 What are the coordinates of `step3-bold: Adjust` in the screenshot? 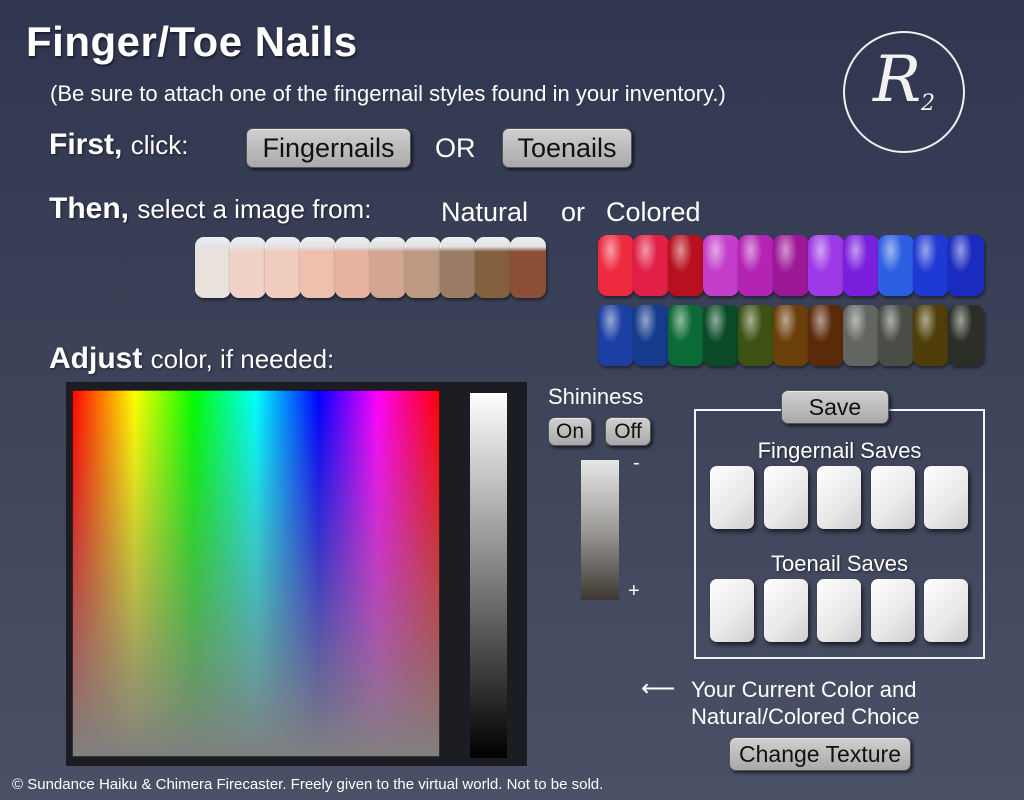 It's located at (96, 358).